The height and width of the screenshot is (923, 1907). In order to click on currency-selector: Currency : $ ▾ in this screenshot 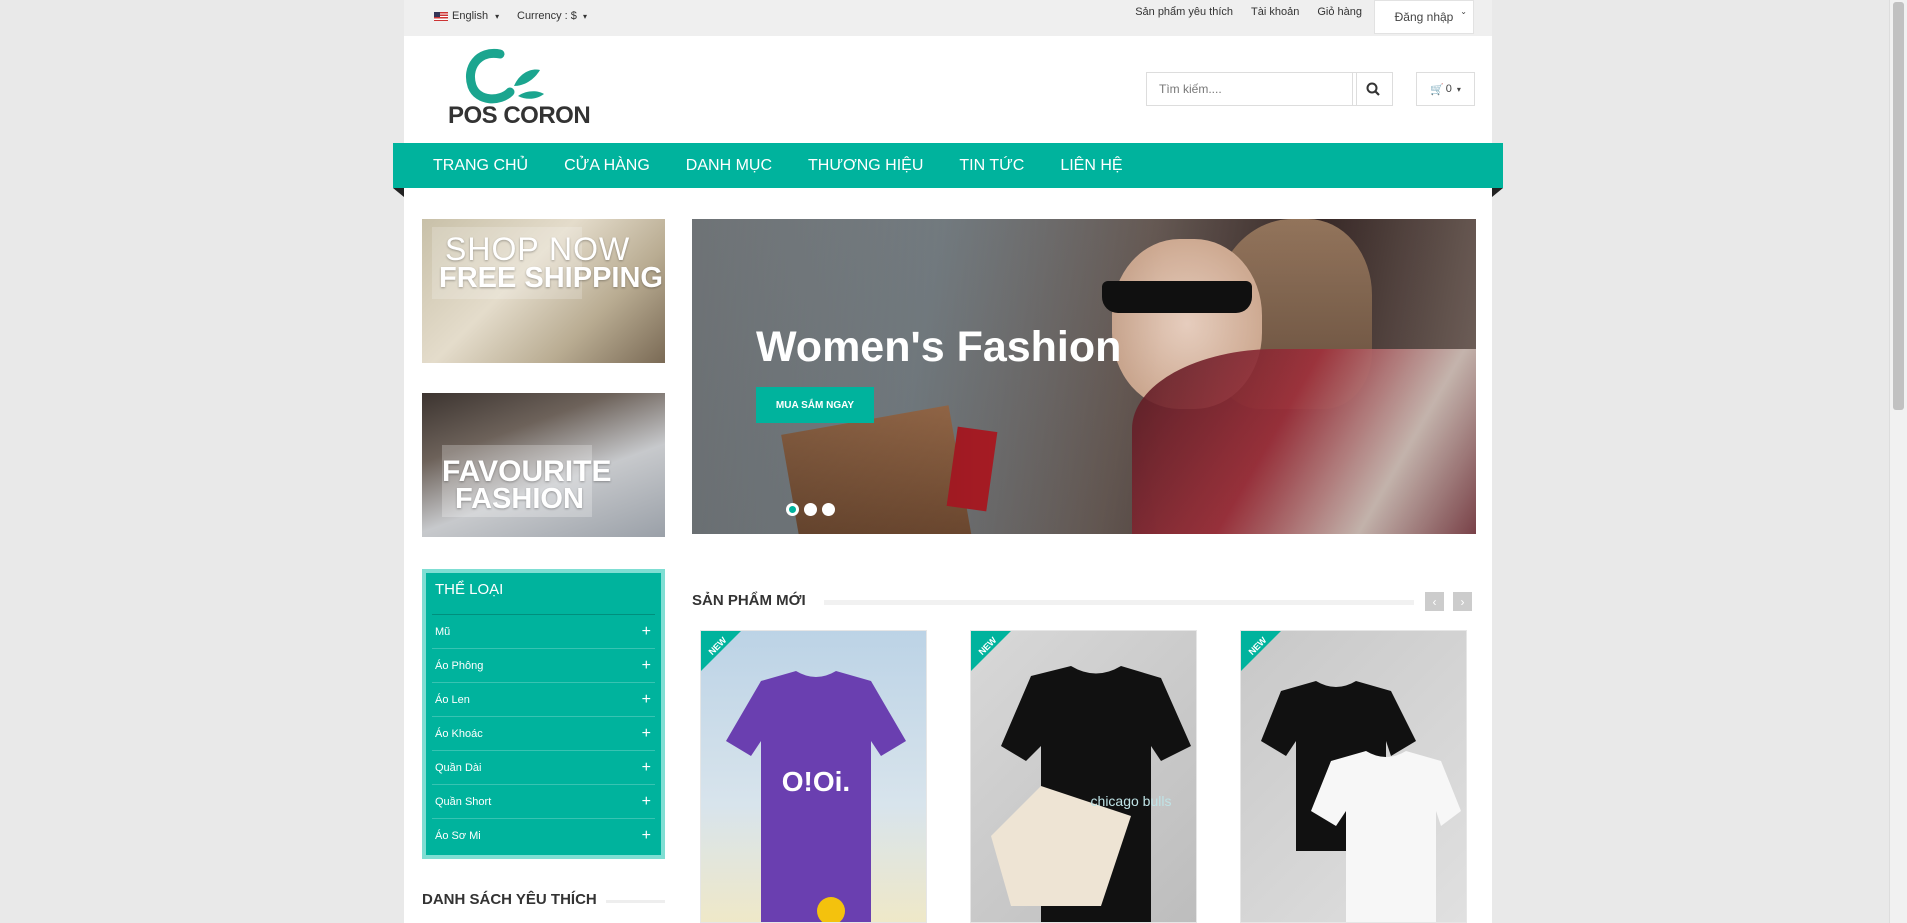, I will do `click(552, 16)`.